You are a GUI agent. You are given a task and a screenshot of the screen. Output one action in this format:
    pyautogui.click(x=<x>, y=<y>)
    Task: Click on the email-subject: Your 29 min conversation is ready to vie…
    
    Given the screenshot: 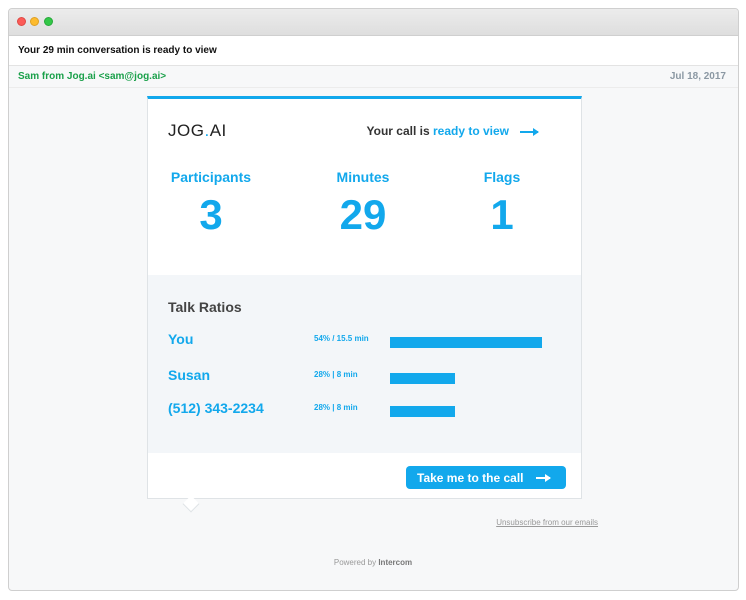 What is the action you would take?
    pyautogui.click(x=117, y=50)
    